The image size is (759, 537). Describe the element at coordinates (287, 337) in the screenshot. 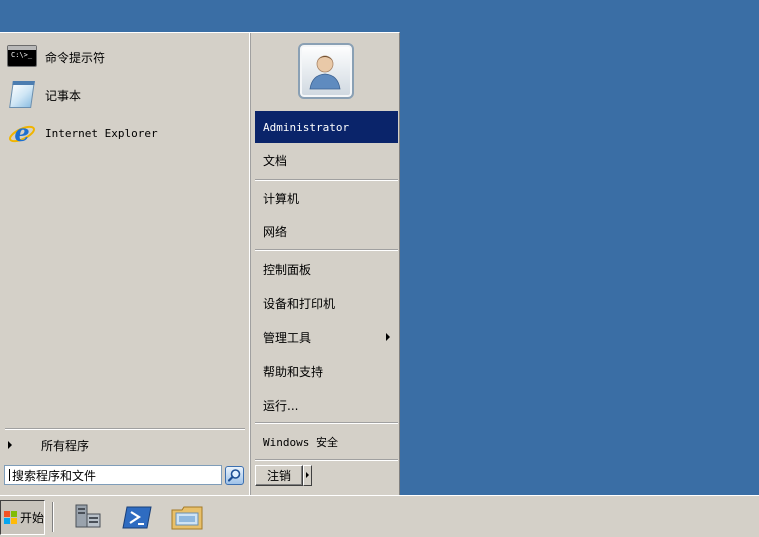

I see `places-item-label: 管理工具` at that location.